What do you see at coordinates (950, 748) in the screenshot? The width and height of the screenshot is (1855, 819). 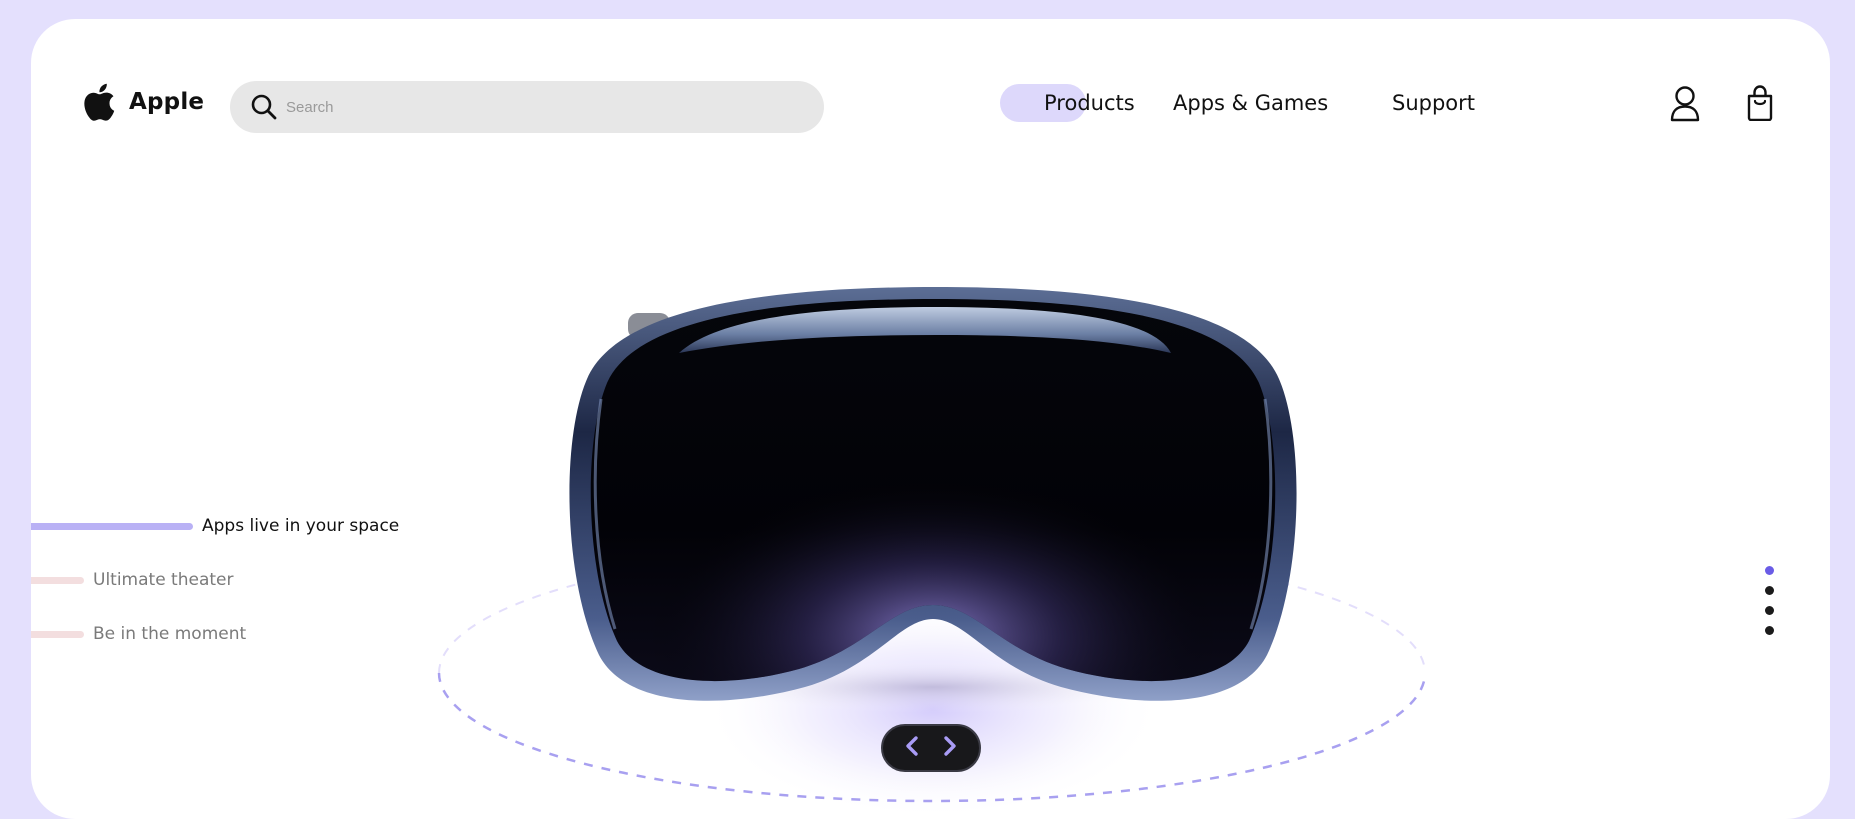 I see `chevron-right-icon` at bounding box center [950, 748].